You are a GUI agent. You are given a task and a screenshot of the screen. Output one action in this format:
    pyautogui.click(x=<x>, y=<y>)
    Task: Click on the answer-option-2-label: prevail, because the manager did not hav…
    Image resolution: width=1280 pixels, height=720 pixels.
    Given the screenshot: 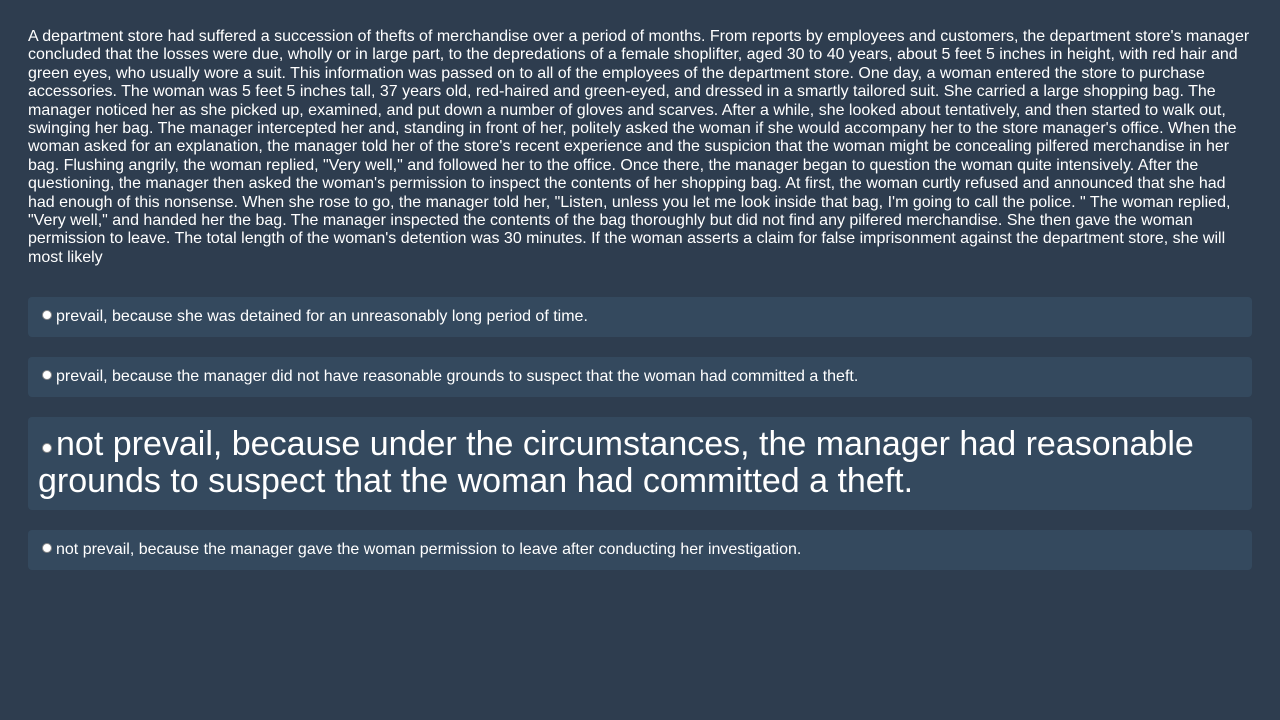 What is the action you would take?
    pyautogui.click(x=457, y=377)
    